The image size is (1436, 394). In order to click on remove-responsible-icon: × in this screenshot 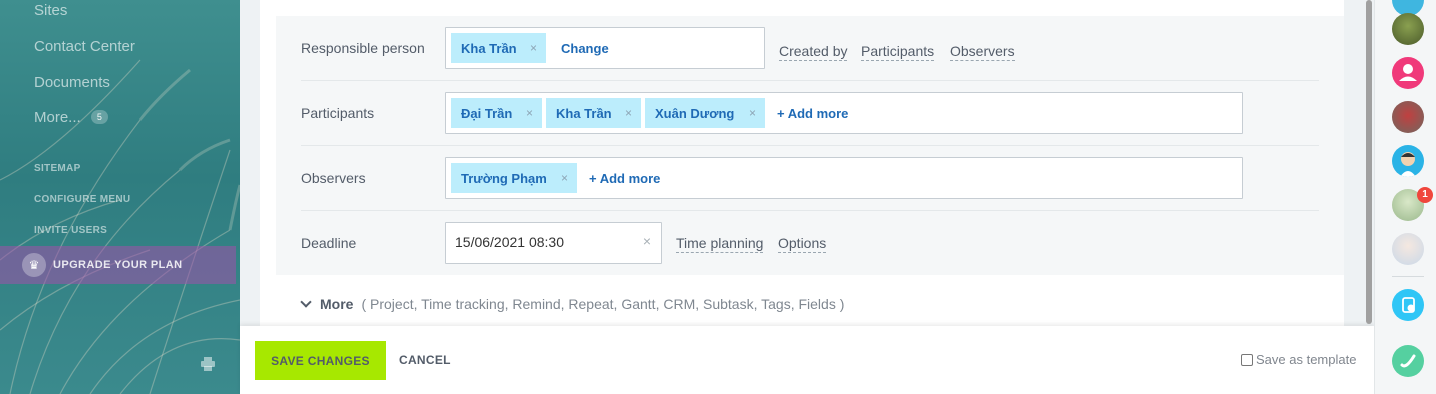, I will do `click(533, 48)`.